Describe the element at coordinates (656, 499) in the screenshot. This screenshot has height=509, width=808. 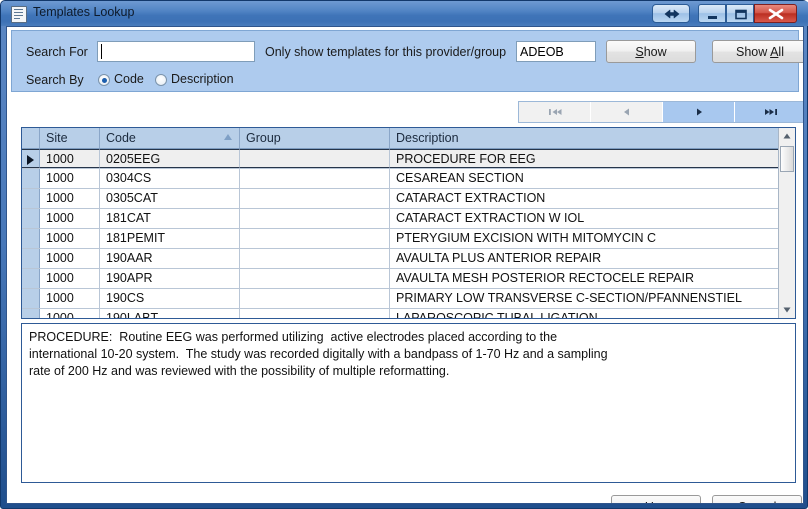
I see `use-button: Use` at that location.